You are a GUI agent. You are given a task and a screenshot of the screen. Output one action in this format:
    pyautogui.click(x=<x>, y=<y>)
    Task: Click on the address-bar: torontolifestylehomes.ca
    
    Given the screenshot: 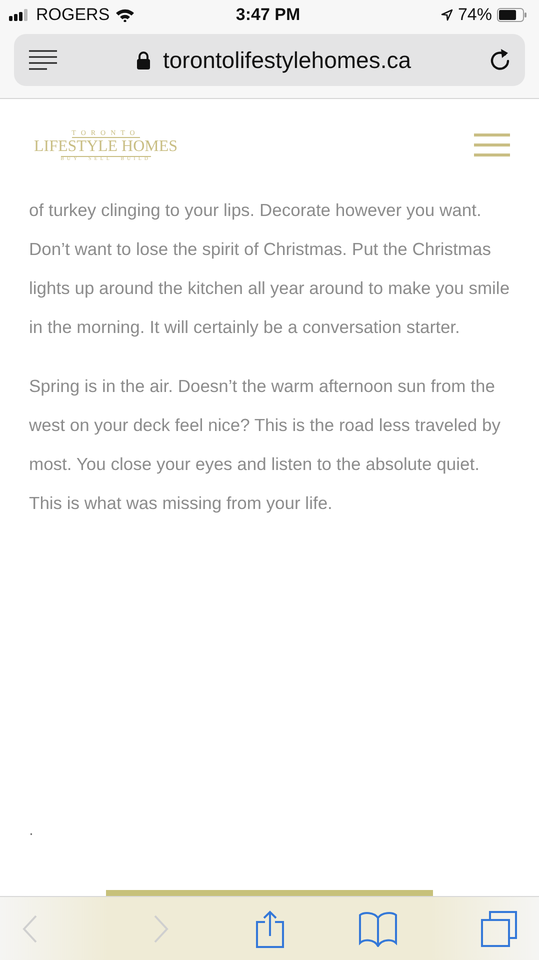 What is the action you would take?
    pyautogui.click(x=269, y=60)
    